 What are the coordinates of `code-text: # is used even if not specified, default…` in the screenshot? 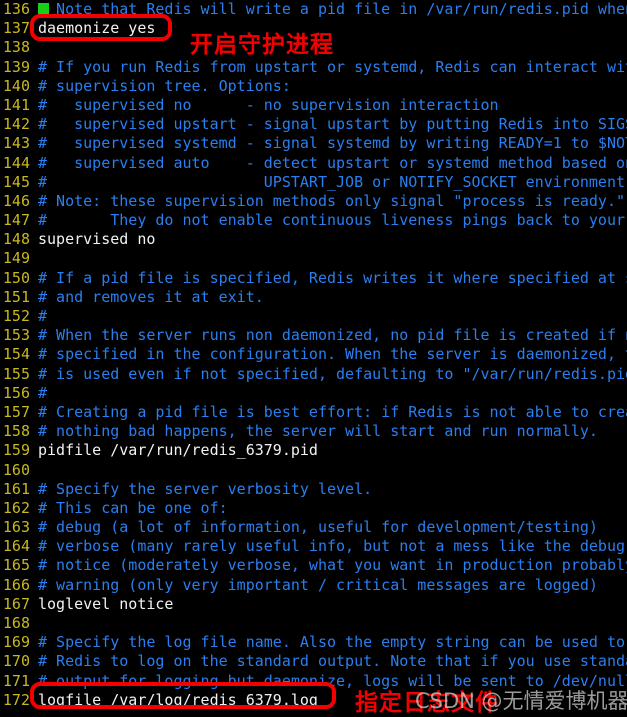 It's located at (332, 373).